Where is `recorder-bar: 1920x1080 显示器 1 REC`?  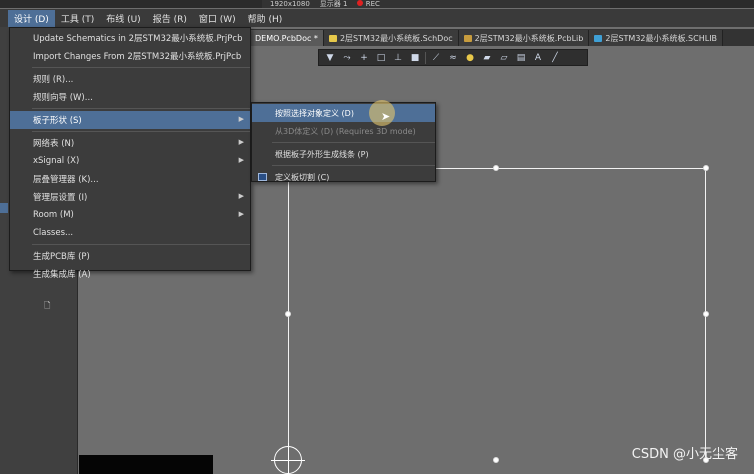
recorder-bar: 1920x1080 显示器 1 REC is located at coordinates (436, 4).